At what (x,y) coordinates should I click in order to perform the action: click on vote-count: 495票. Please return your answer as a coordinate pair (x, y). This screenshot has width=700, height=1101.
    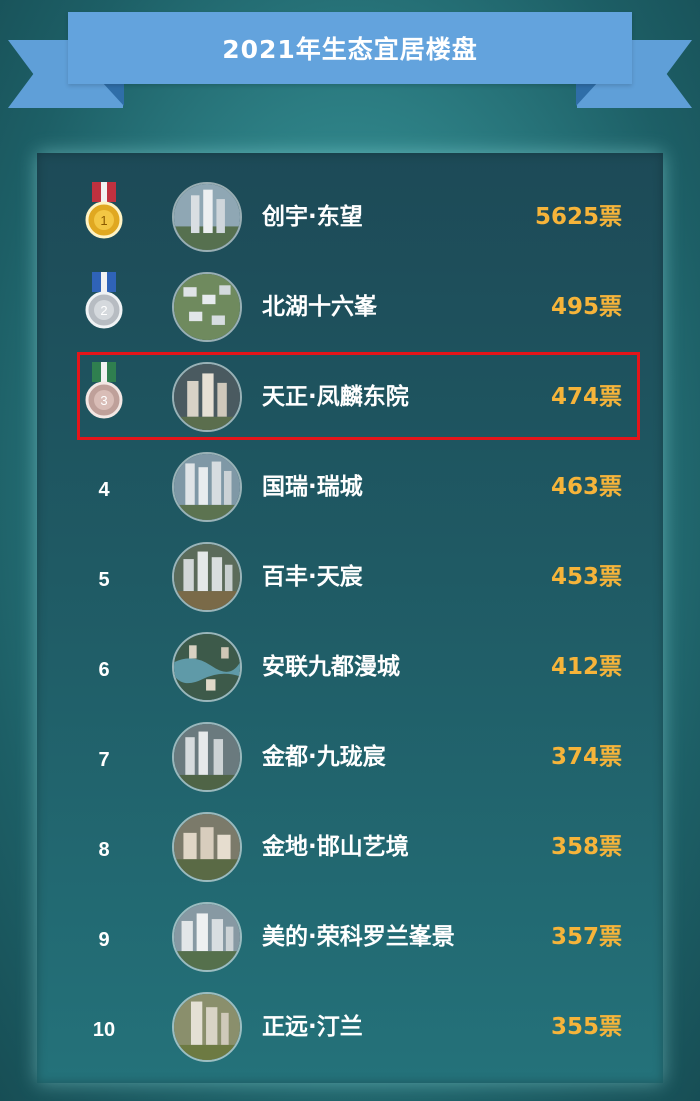
    Looking at the image, I should click on (586, 307).